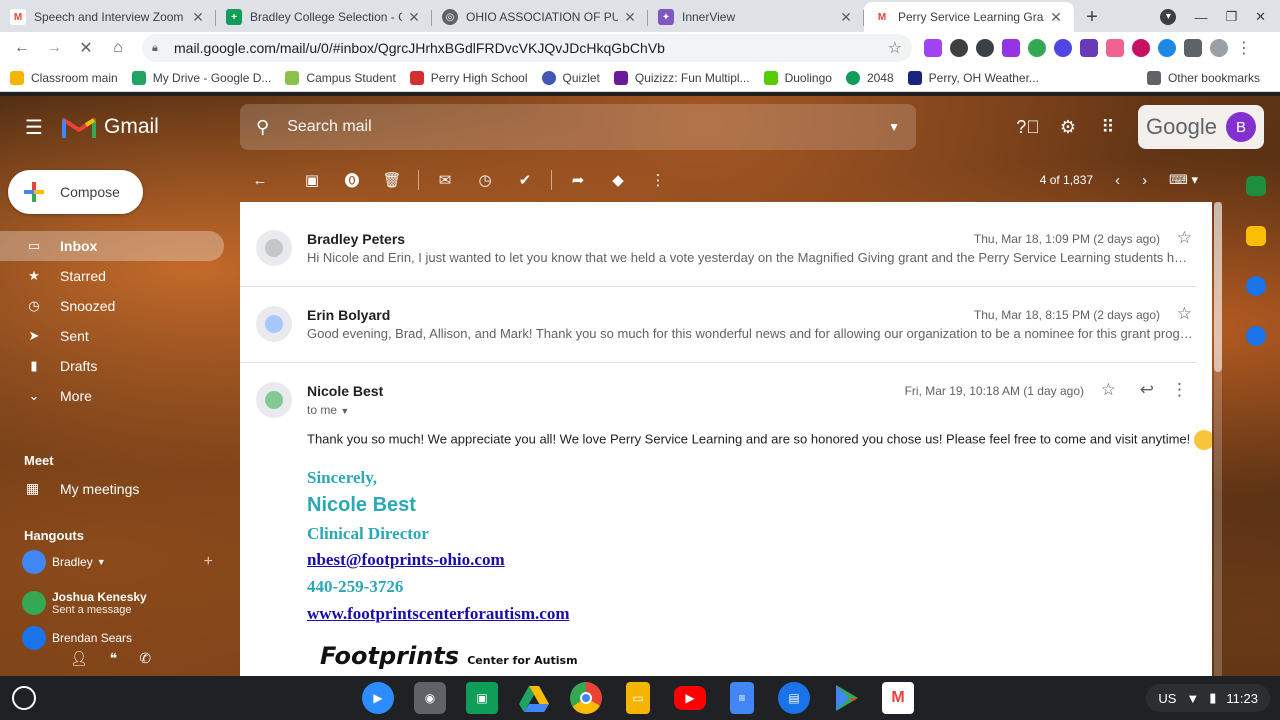 This screenshot has width=1280, height=720. I want to click on add-chat-icon: +, so click(208, 562).